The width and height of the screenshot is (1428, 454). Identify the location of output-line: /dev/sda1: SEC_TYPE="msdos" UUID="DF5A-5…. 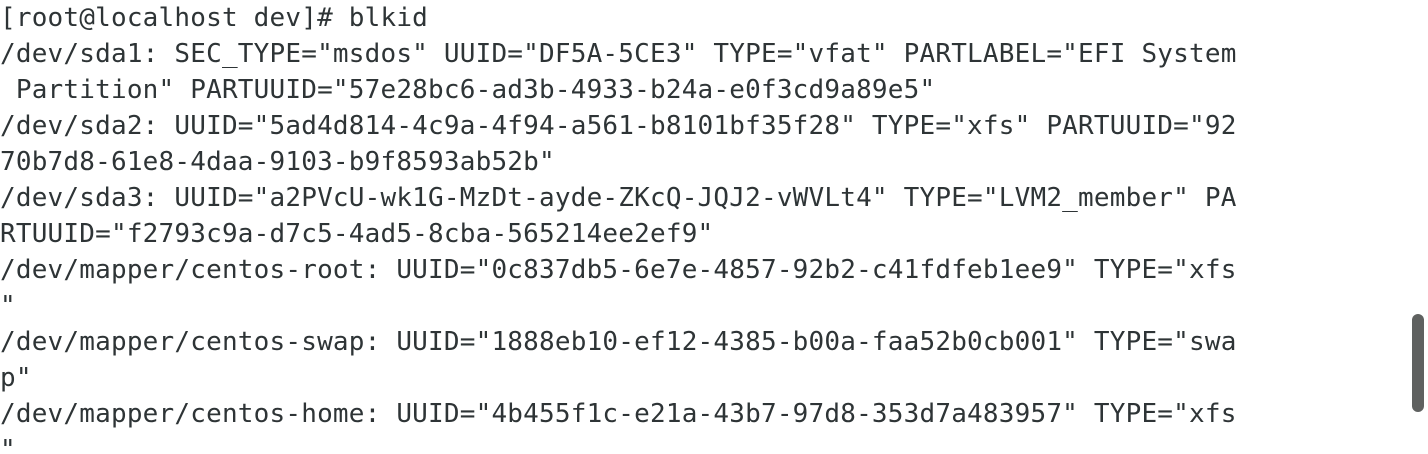
(618, 54).